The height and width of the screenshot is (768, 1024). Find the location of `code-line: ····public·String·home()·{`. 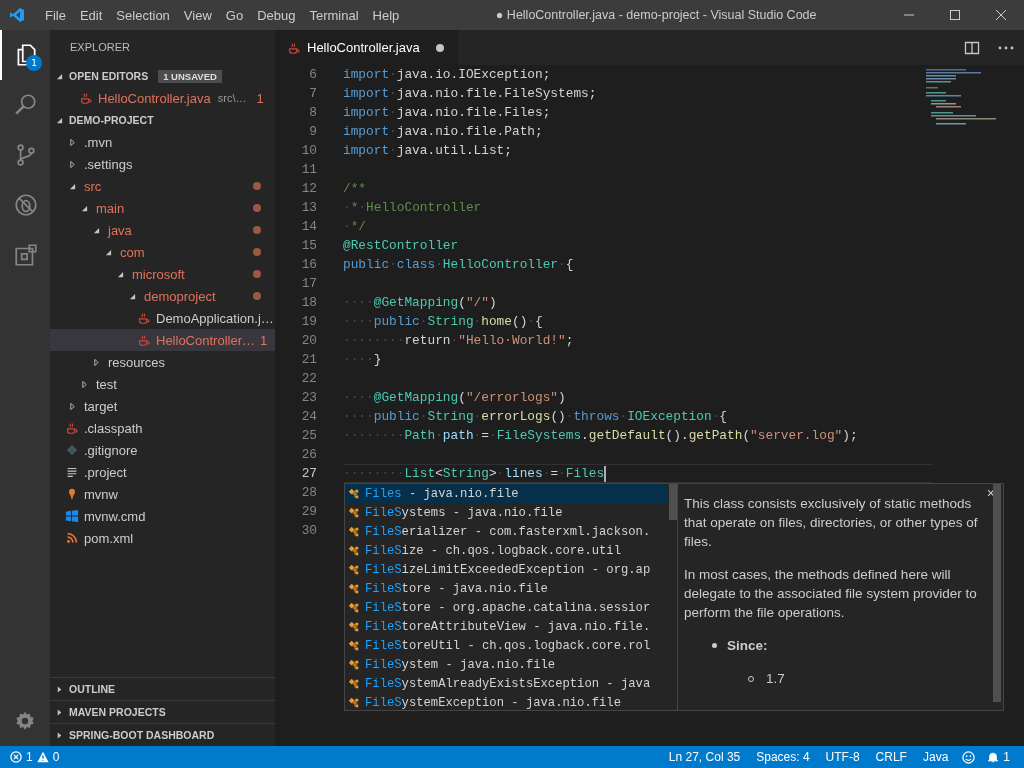

code-line: ····public·String·home()·{ is located at coordinates (443, 322).